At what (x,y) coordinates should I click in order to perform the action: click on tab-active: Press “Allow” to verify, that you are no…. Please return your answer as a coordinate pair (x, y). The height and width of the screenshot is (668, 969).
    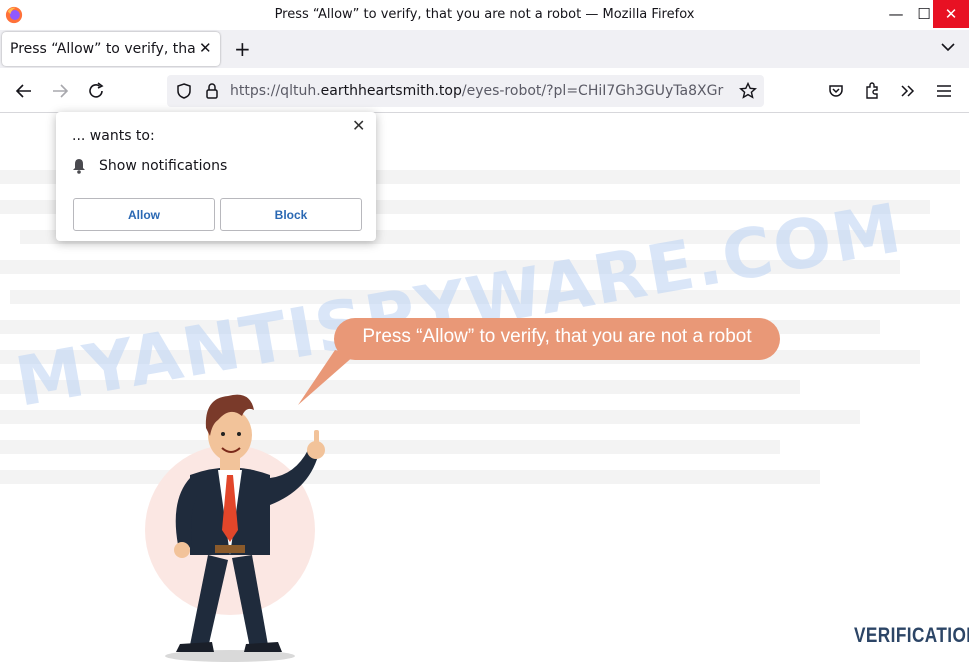
    Looking at the image, I should click on (111, 49).